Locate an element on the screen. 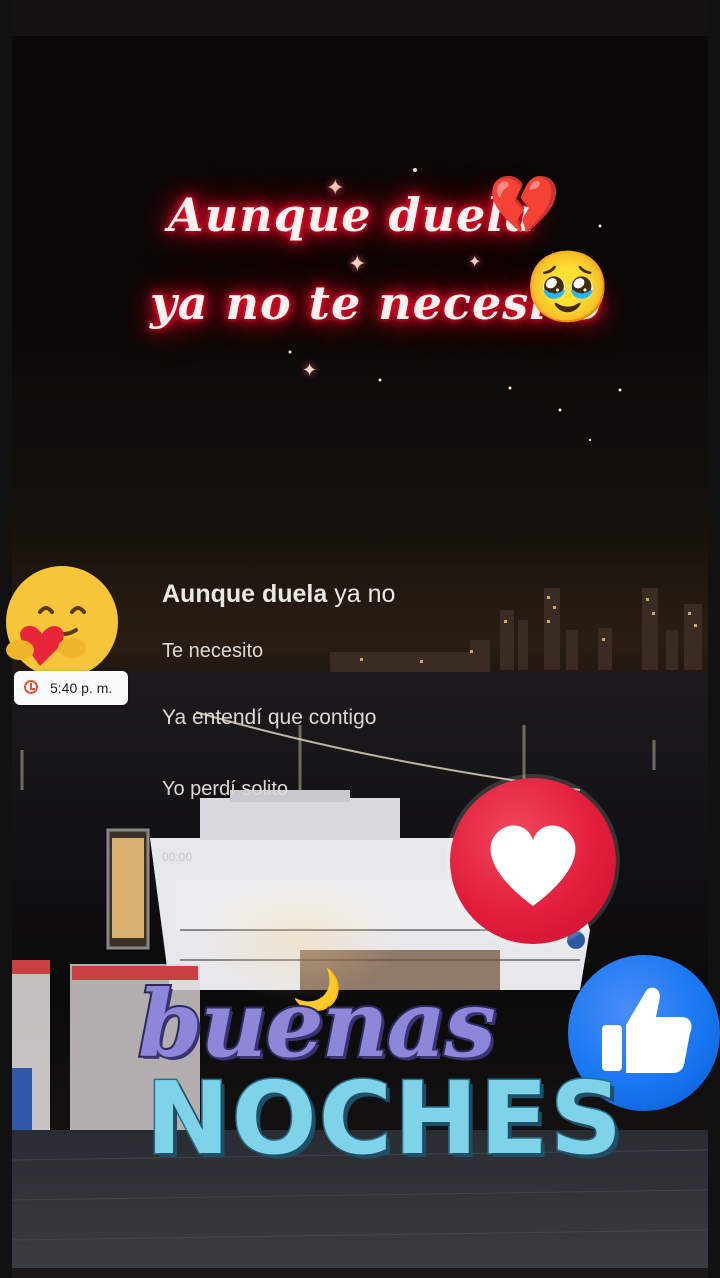 The image size is (720, 1278). overlay-title-line1: Aunque duela is located at coordinates (352, 215).